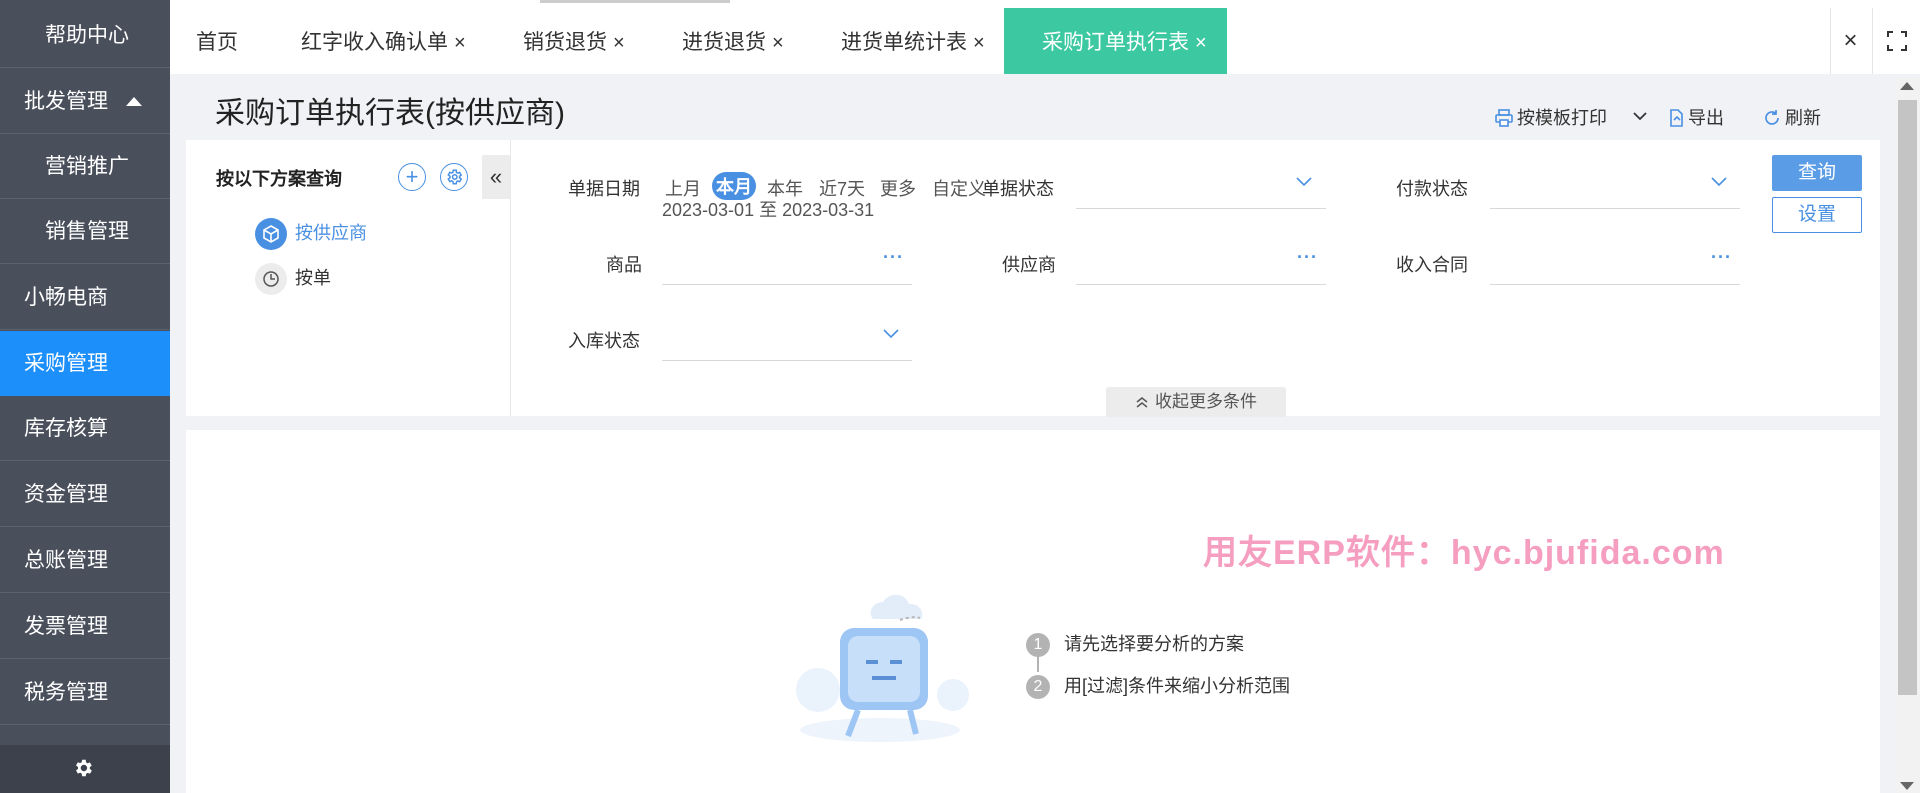  I want to click on tab-purchase-return: 进货退货 ×, so click(733, 41).